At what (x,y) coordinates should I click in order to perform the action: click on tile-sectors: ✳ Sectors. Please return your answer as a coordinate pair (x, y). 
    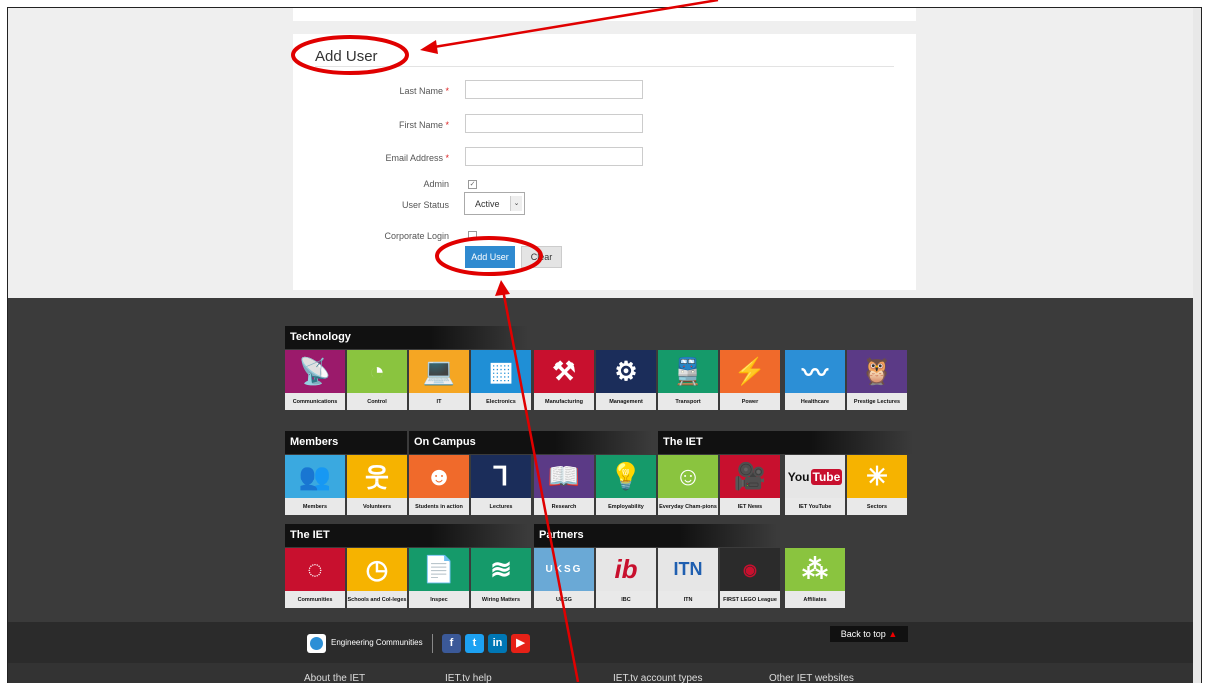
    Looking at the image, I should click on (877, 485).